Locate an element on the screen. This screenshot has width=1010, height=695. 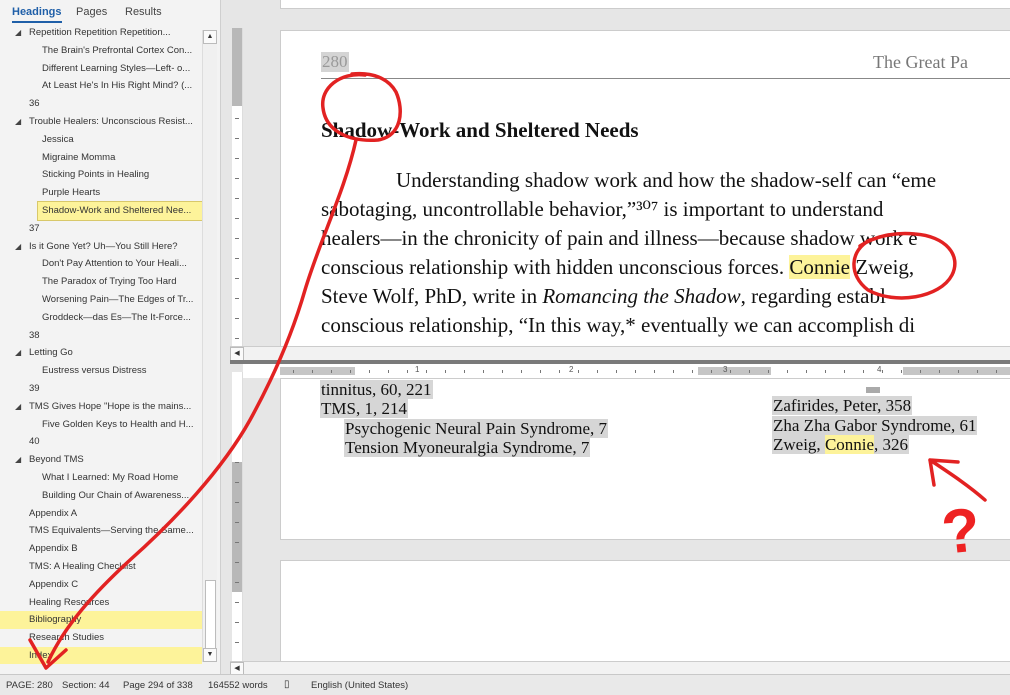
nav-item-label: TMS: A Healing Checklist is located at coordinates (82, 566).